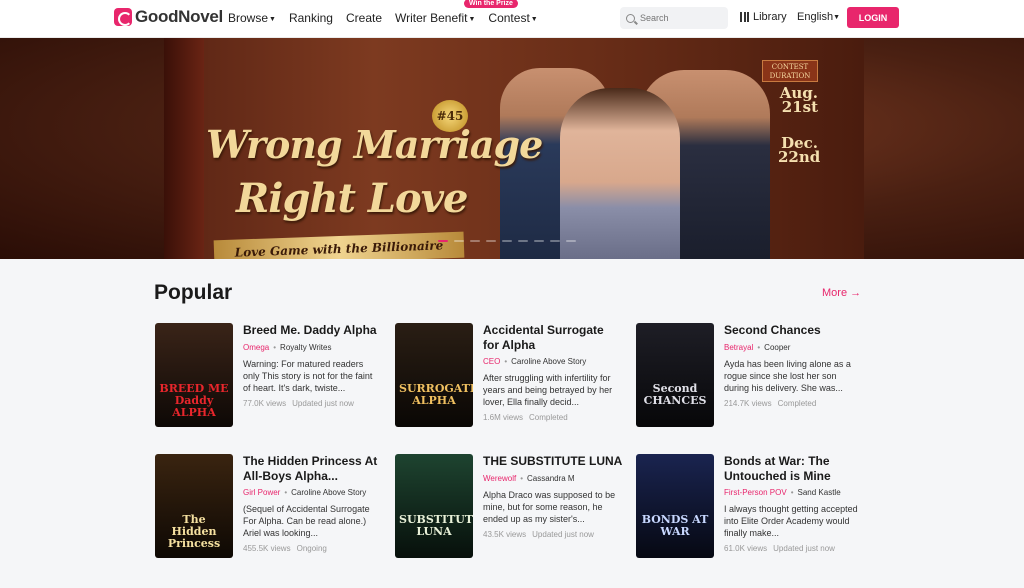  What do you see at coordinates (675, 375) in the screenshot?
I see `book-cover: Second CHANCES` at bounding box center [675, 375].